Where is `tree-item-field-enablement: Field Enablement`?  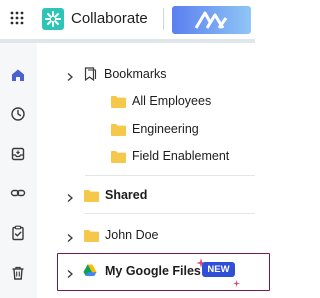
tree-item-field-enablement: Field Enablement is located at coordinates (146, 156).